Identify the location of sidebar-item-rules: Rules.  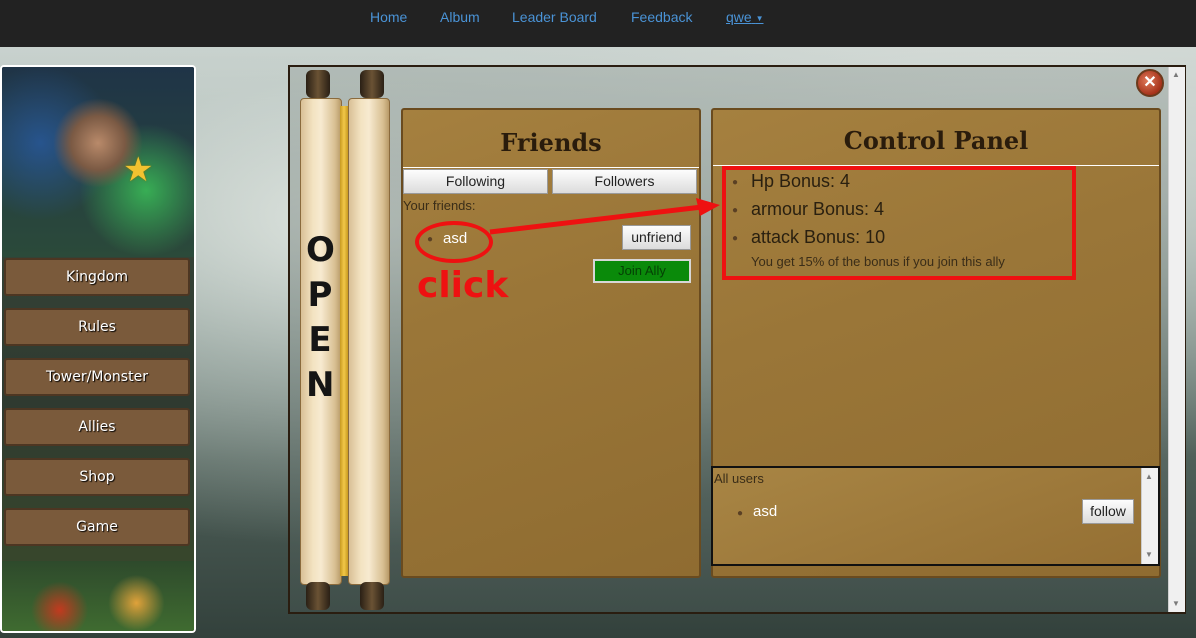
(97, 327).